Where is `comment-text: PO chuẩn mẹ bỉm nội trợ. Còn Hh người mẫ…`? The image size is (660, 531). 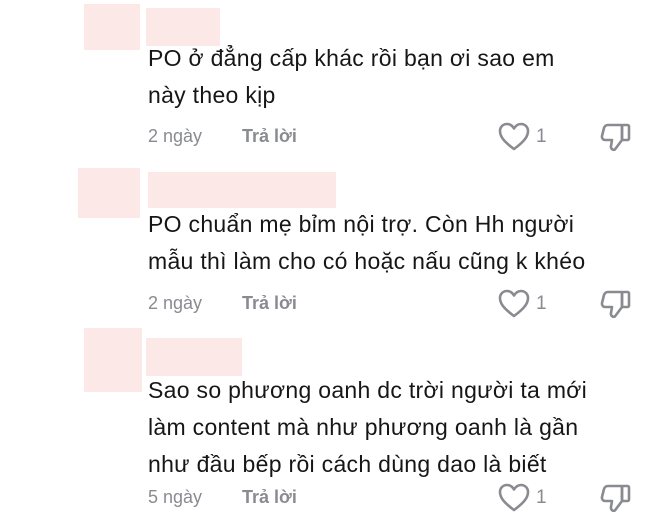
comment-text: PO chuẩn mẹ bỉm nội trợ. Còn Hh người mẫ… is located at coordinates (398, 243).